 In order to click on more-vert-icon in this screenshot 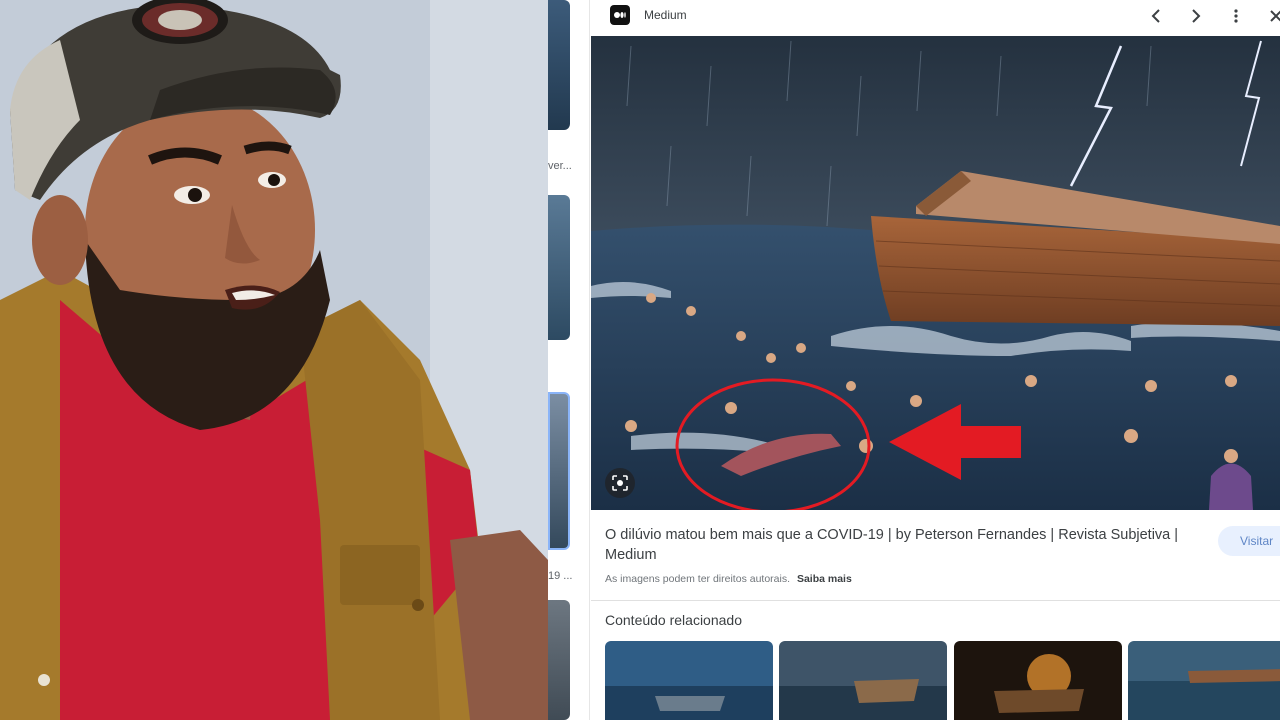, I will do `click(1236, 16)`.